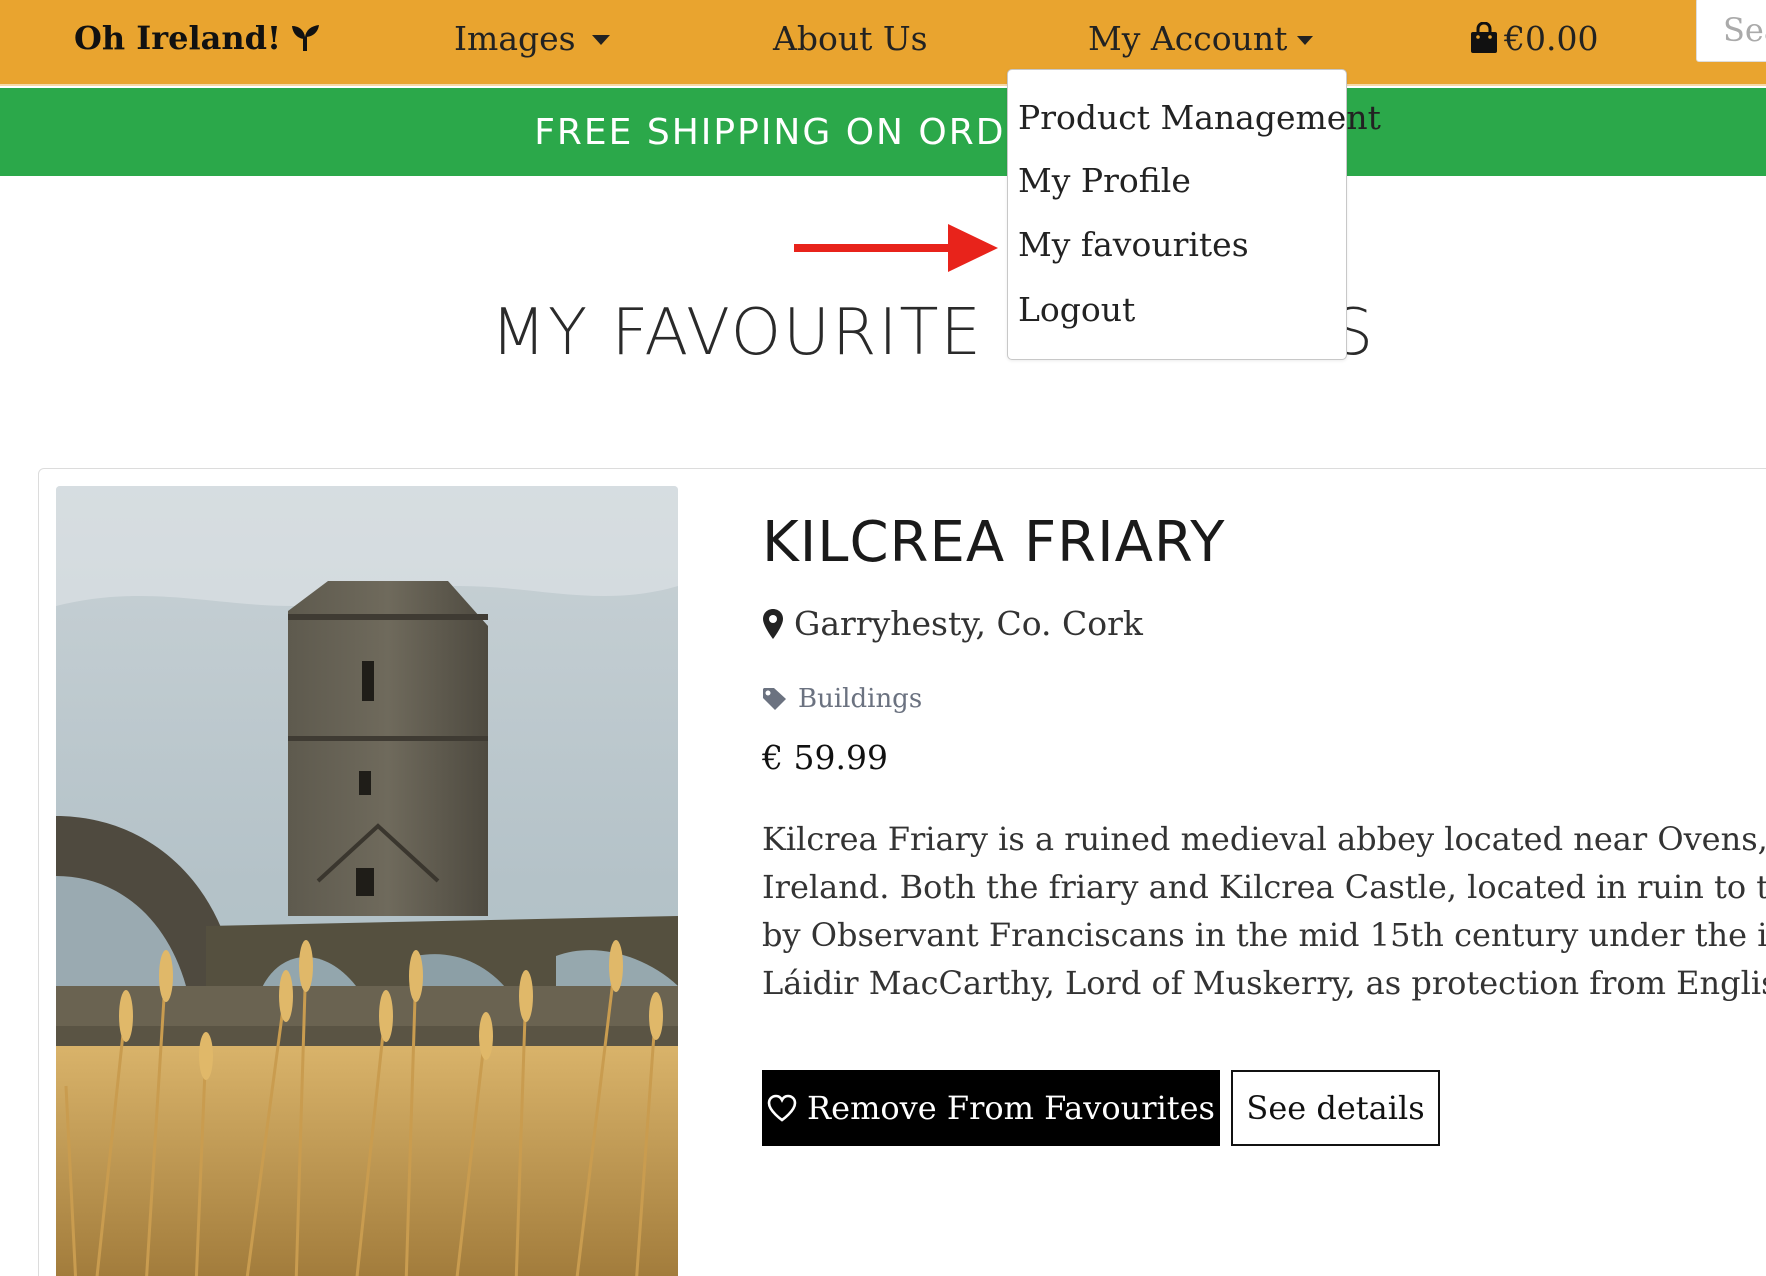 The image size is (1766, 1276). I want to click on nav-about-label: About Us, so click(850, 38).